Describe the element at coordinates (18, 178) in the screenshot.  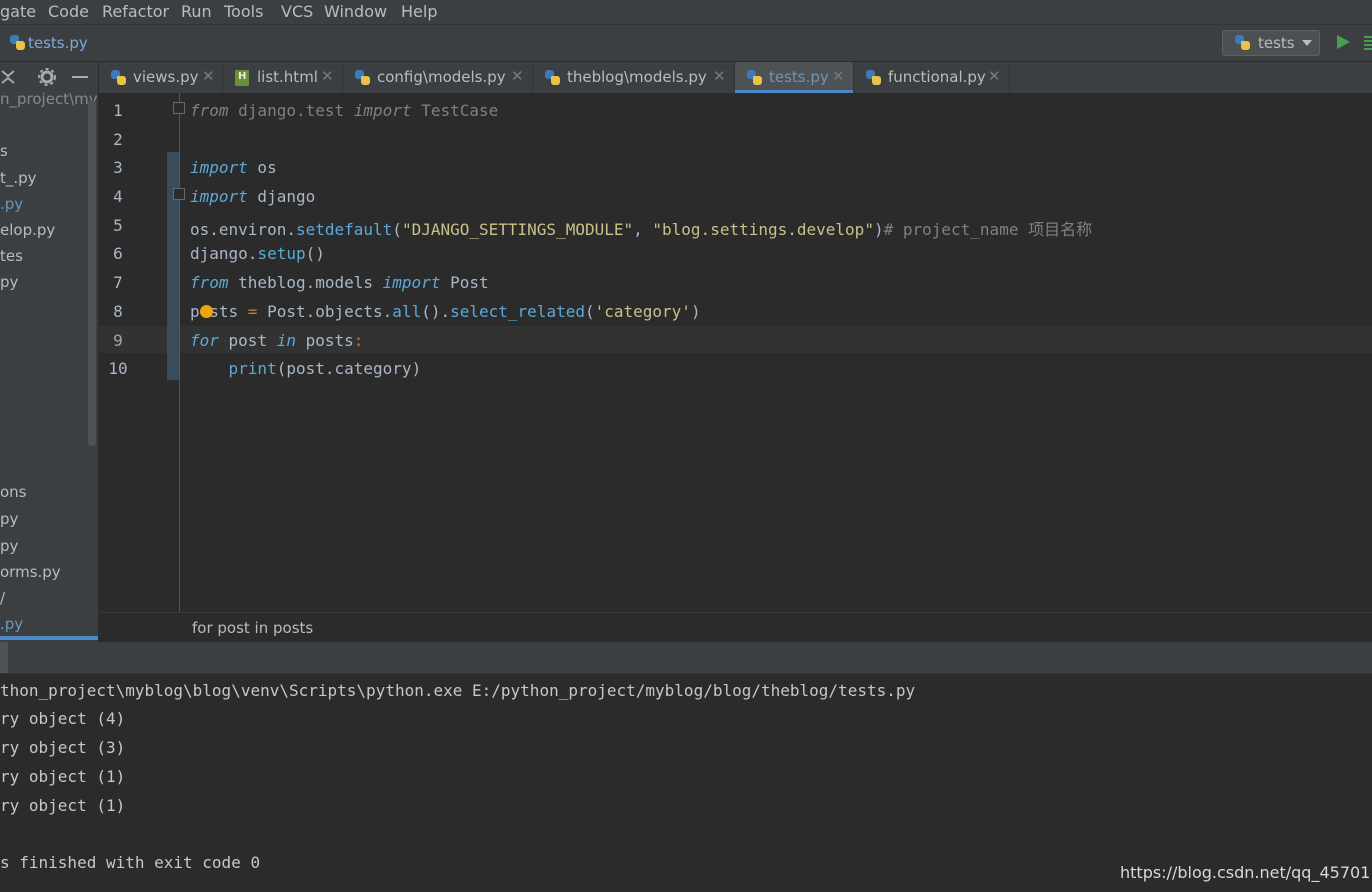
I see `tree-item: t_.py` at that location.